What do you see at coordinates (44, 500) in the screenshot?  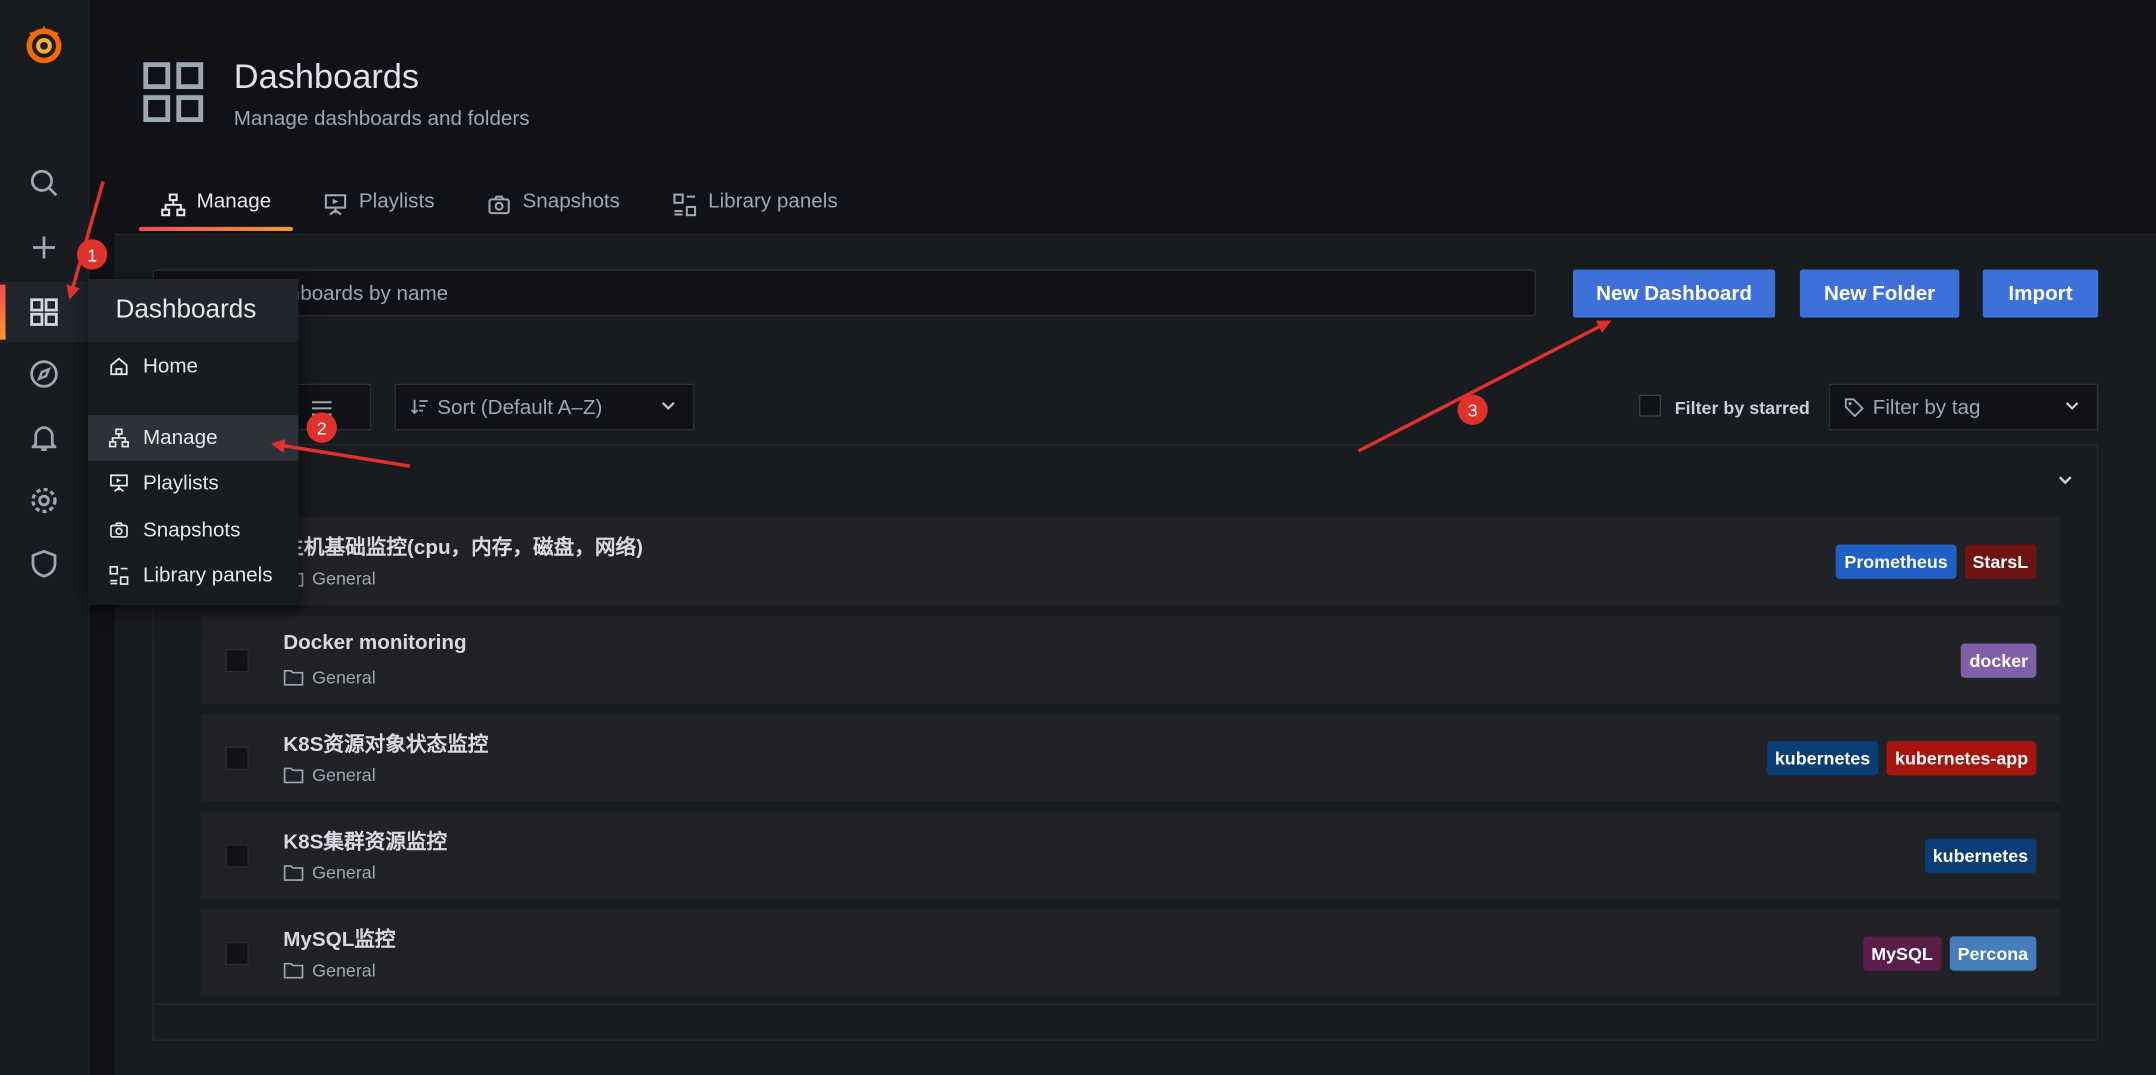 I see `gear-icon` at bounding box center [44, 500].